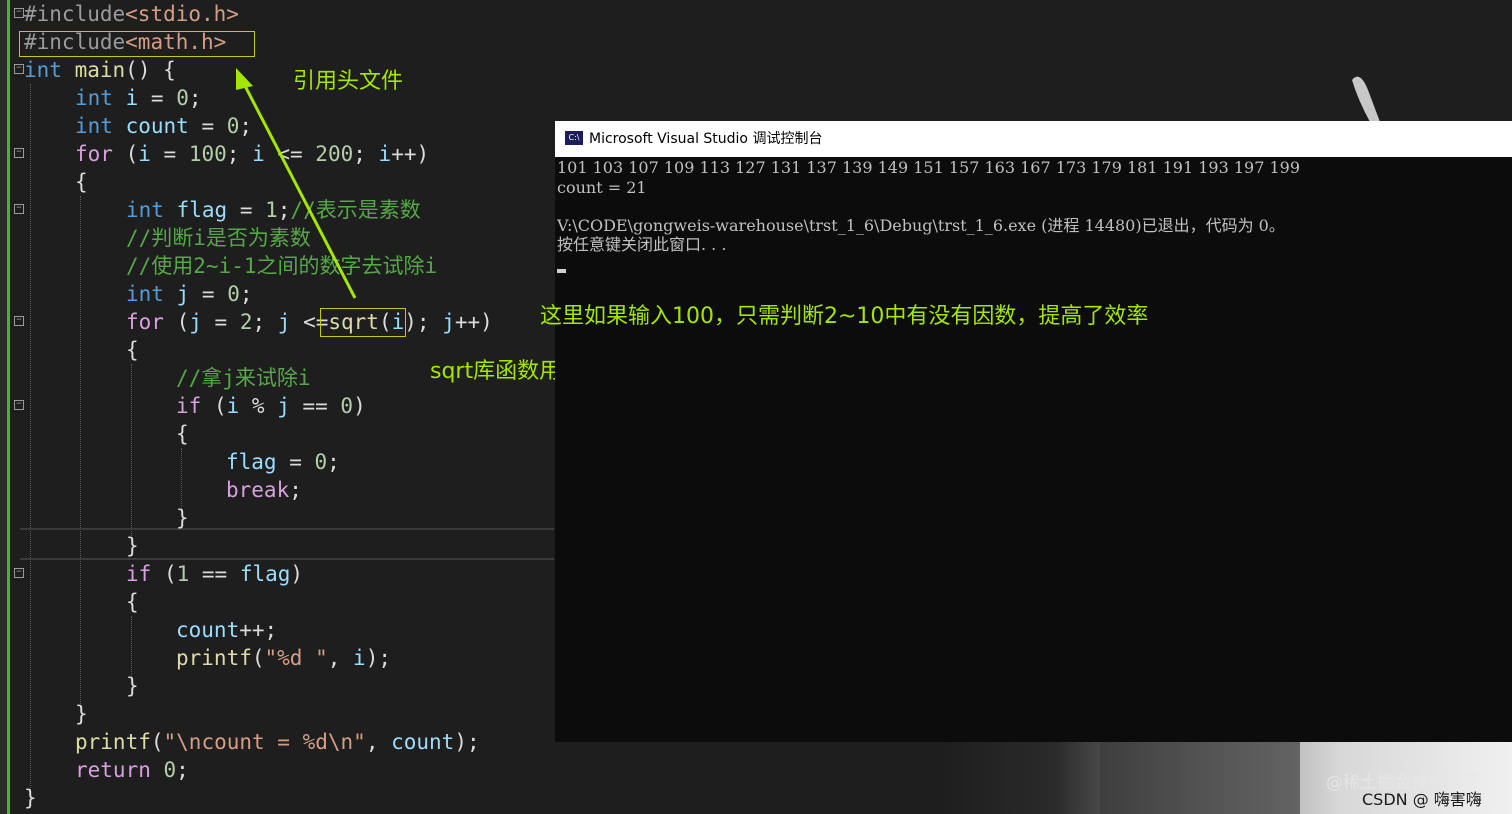  Describe the element at coordinates (113, 770) in the screenshot. I see `keyword: return` at that location.